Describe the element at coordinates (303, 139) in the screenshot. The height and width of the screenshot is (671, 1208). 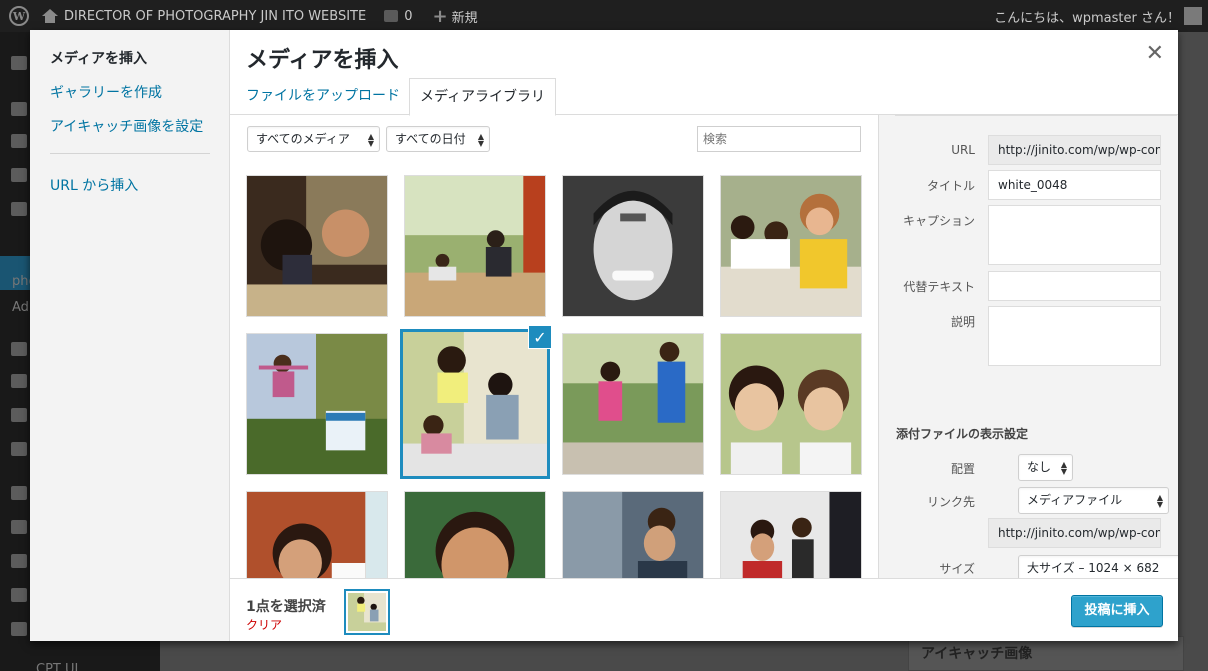
I see `media-type-filter-value: すべてのメディア` at that location.